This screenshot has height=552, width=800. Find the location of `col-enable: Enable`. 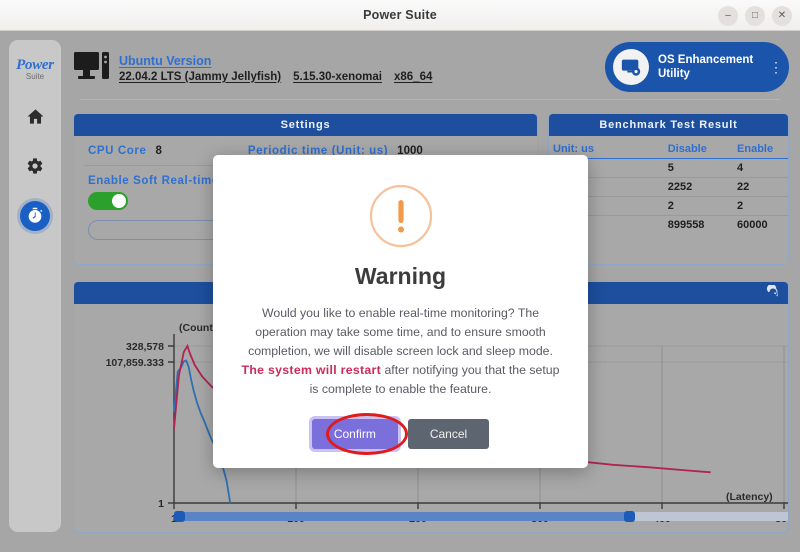

col-enable: Enable is located at coordinates (760, 147).